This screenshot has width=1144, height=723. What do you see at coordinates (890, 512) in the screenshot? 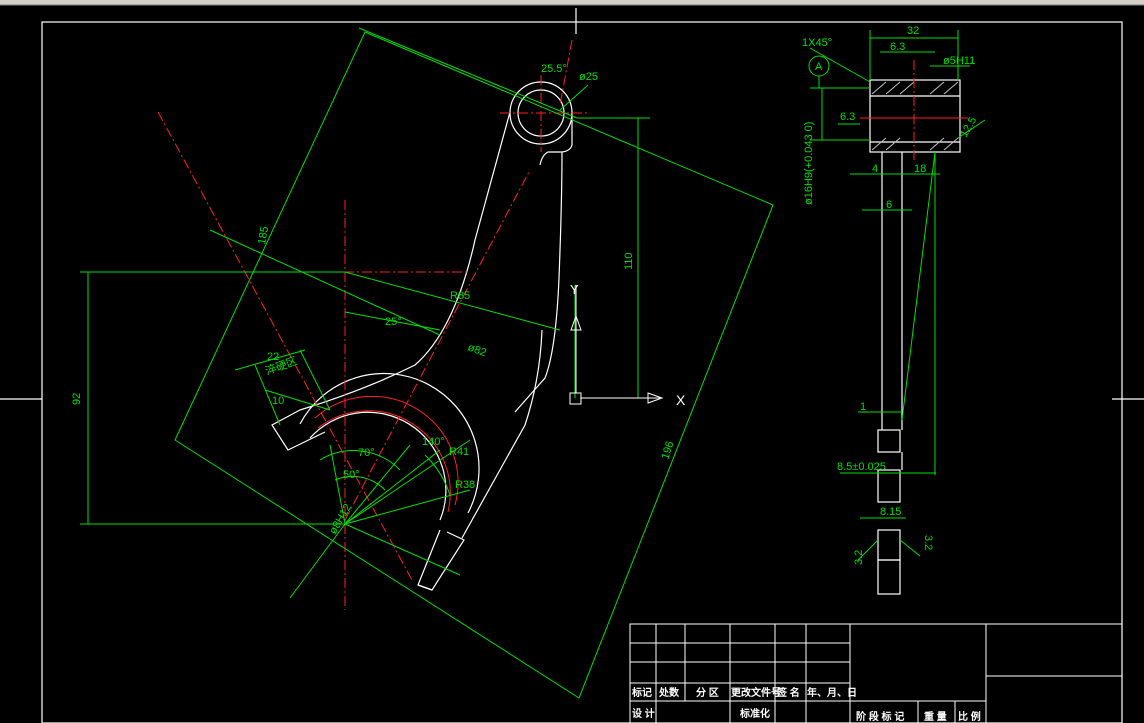
I see `label-slot: 8.15` at bounding box center [890, 512].